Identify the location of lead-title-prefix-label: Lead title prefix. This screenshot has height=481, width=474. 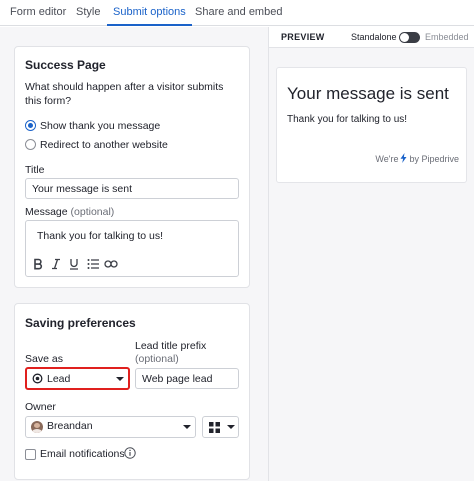
(171, 346).